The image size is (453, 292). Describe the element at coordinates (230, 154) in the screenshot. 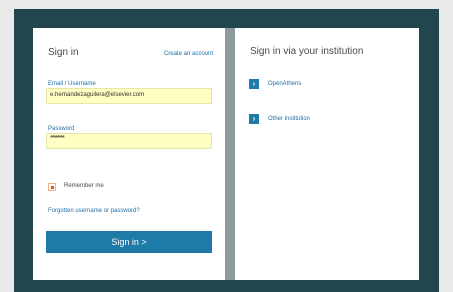

I see `panel-divider` at that location.